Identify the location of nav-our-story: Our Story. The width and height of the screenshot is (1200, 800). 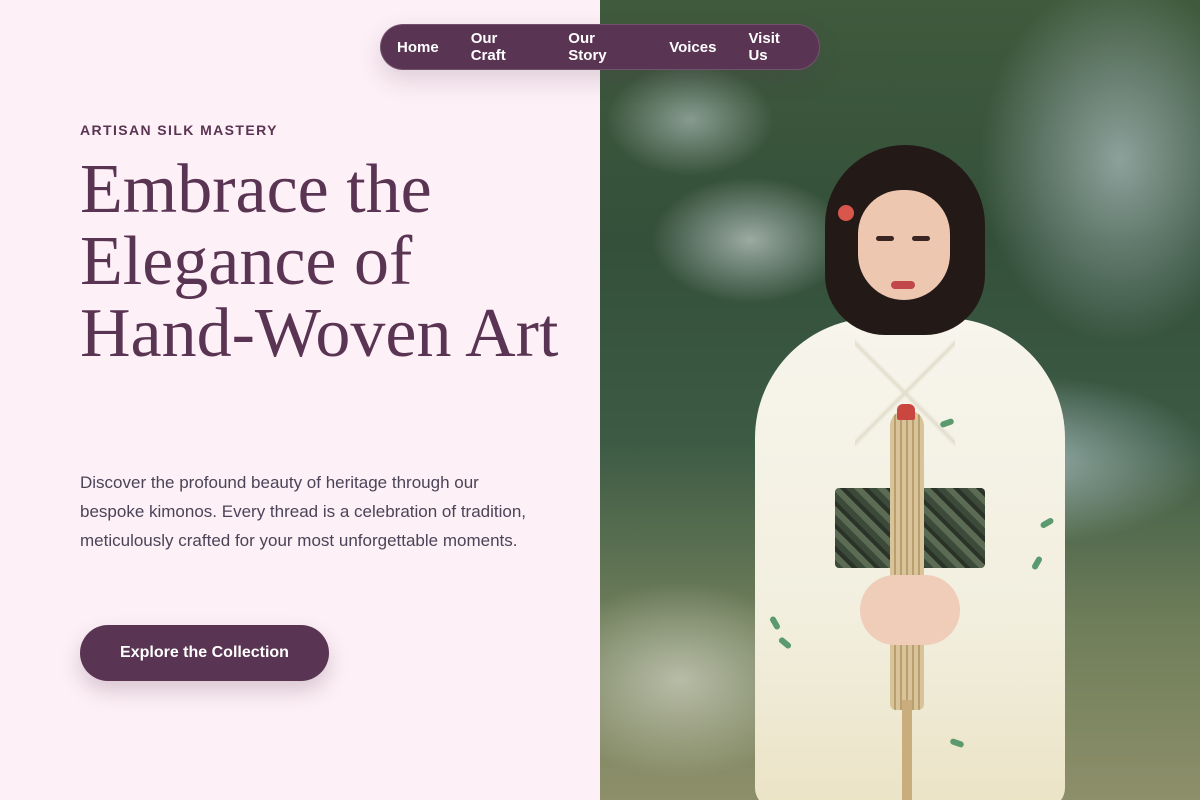
(602, 47).